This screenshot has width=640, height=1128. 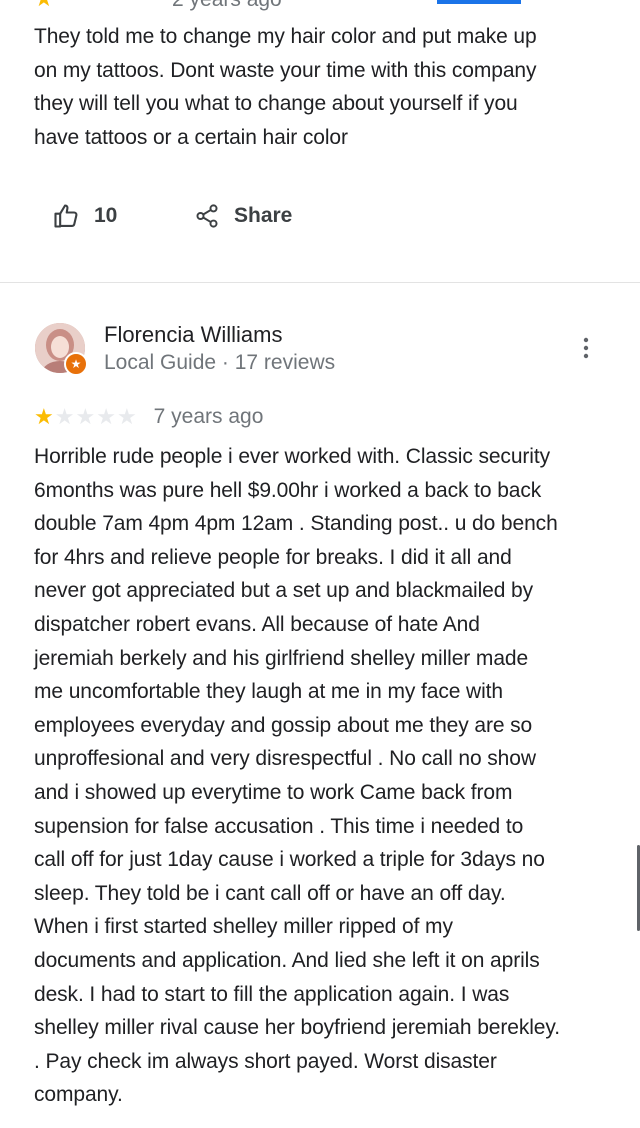 What do you see at coordinates (148, 417) in the screenshot?
I see `rating-row: ★ ★ ★ ★ ★ 7 years ago` at bounding box center [148, 417].